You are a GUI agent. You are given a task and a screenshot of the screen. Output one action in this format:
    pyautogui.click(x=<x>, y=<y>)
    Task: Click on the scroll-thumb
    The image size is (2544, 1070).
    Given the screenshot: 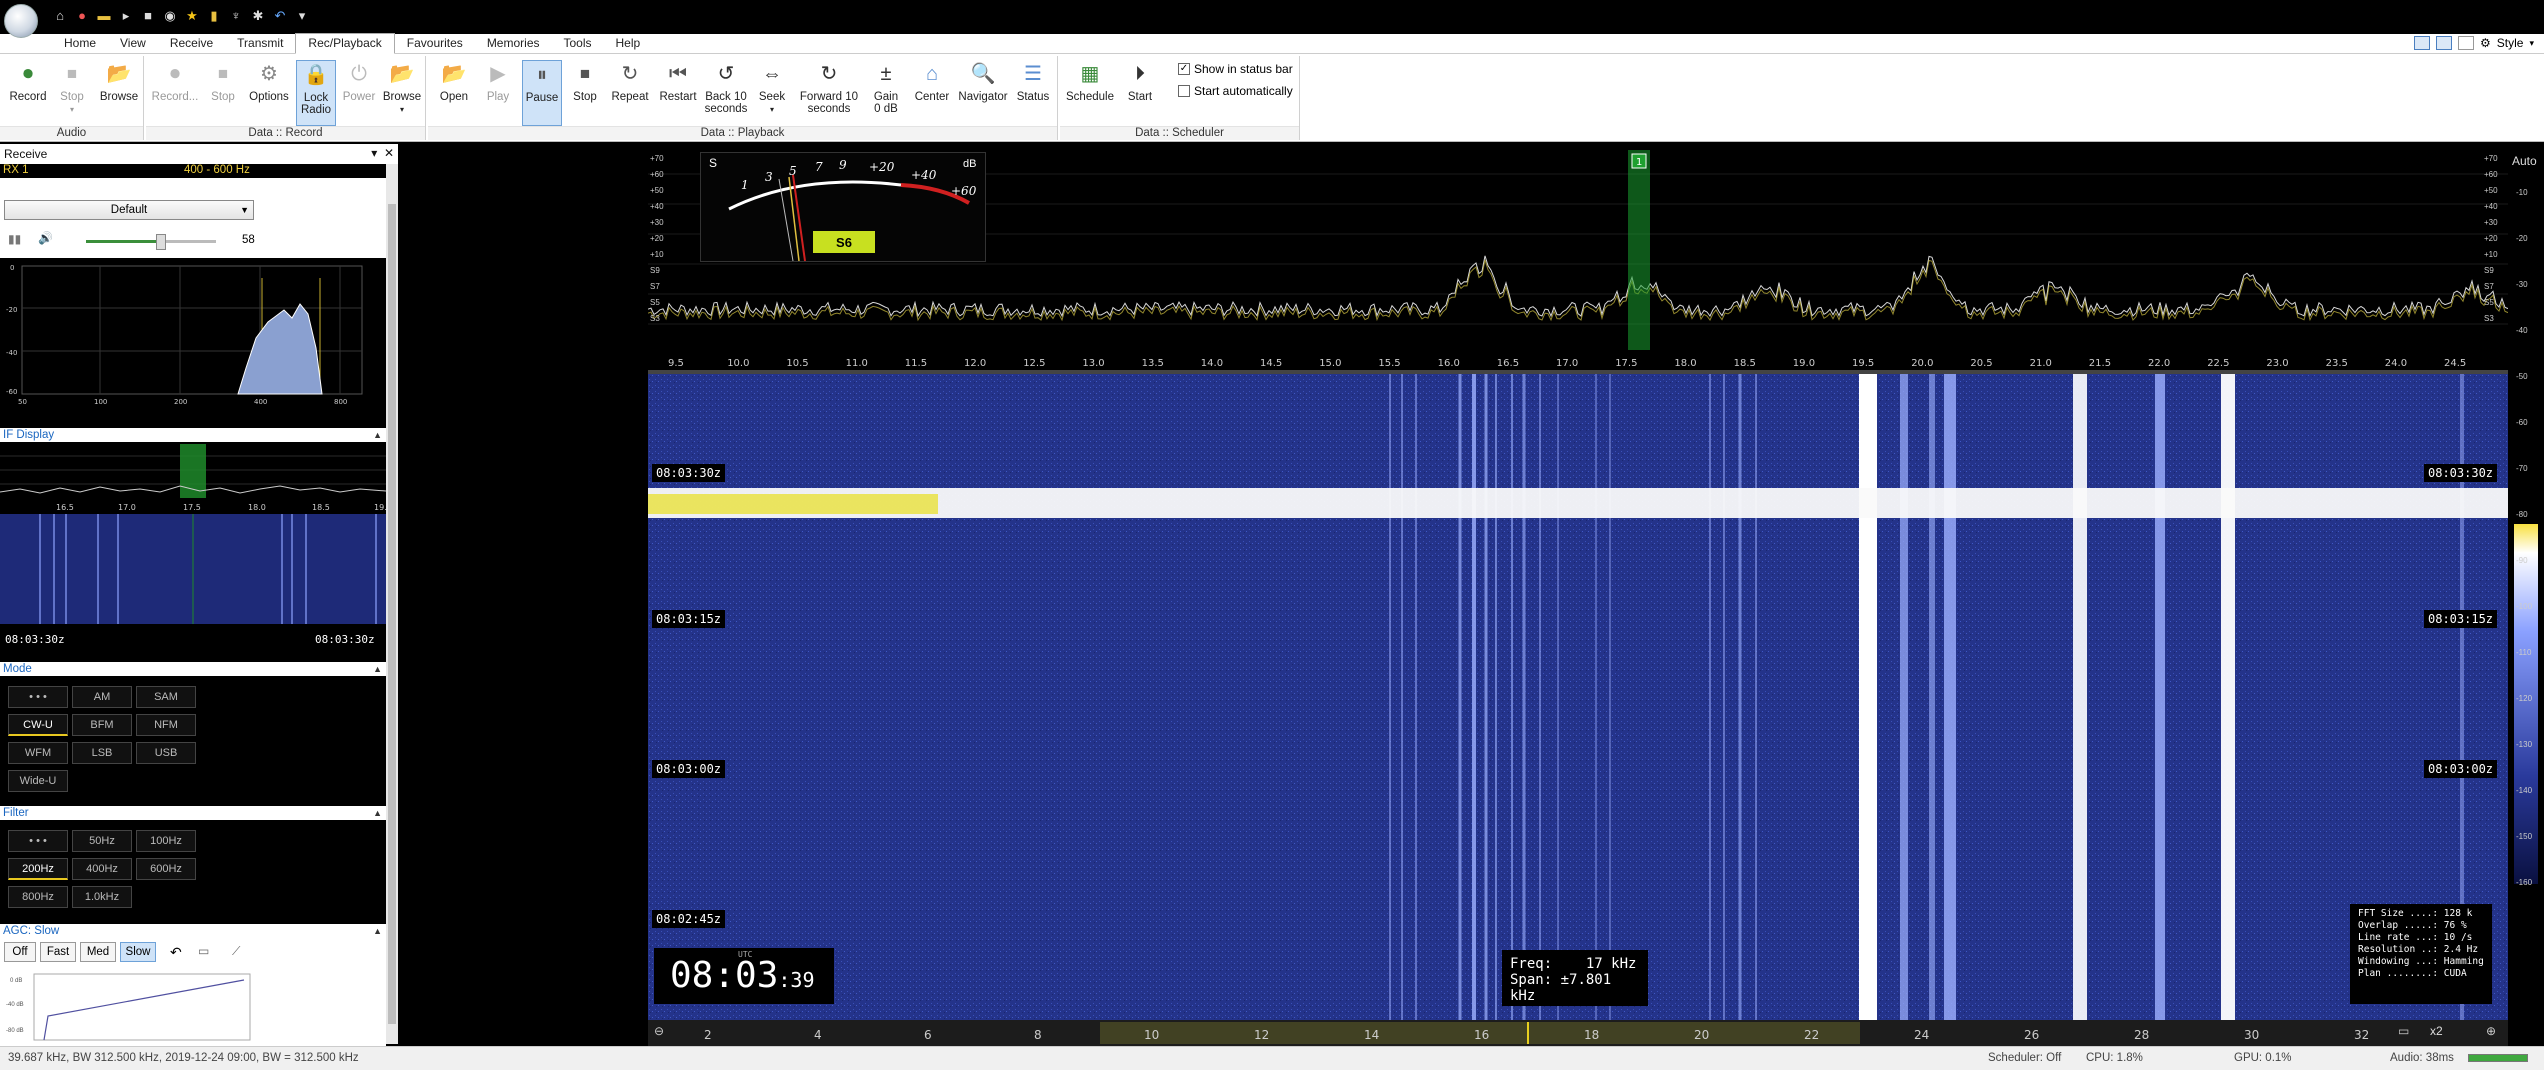 What is the action you would take?
    pyautogui.click(x=392, y=614)
    